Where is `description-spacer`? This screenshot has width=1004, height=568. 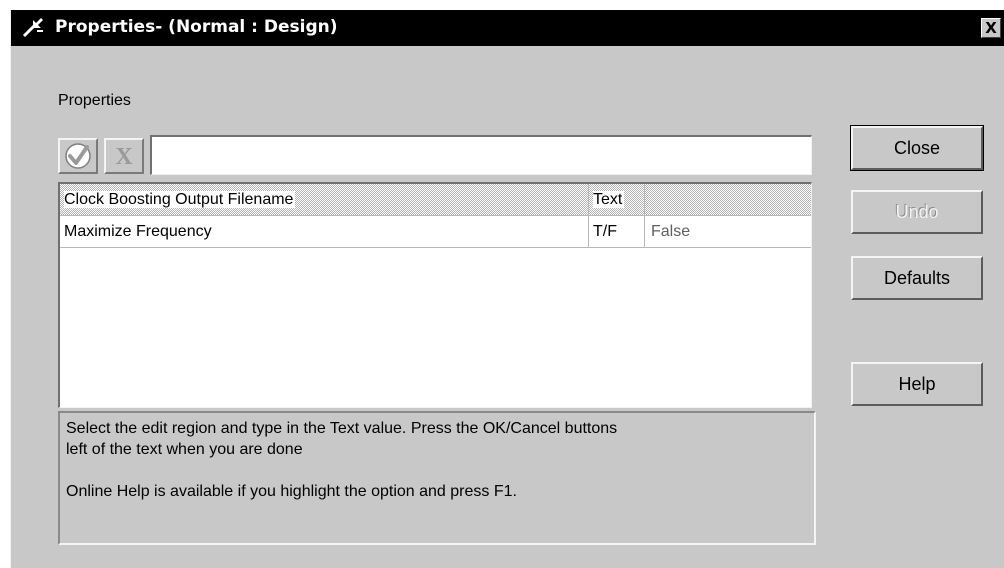 description-spacer is located at coordinates (437, 470).